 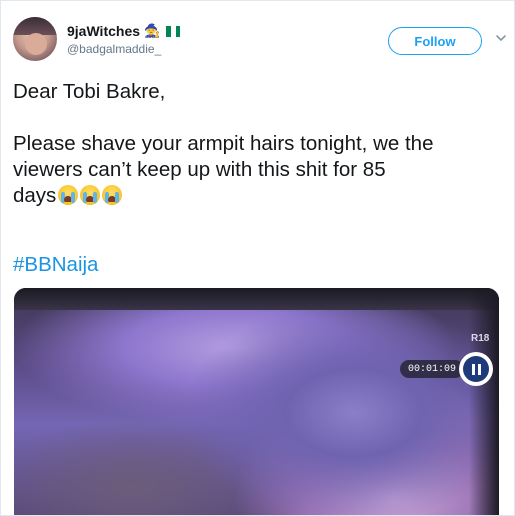 I want to click on pause-icon, so click(x=476, y=369).